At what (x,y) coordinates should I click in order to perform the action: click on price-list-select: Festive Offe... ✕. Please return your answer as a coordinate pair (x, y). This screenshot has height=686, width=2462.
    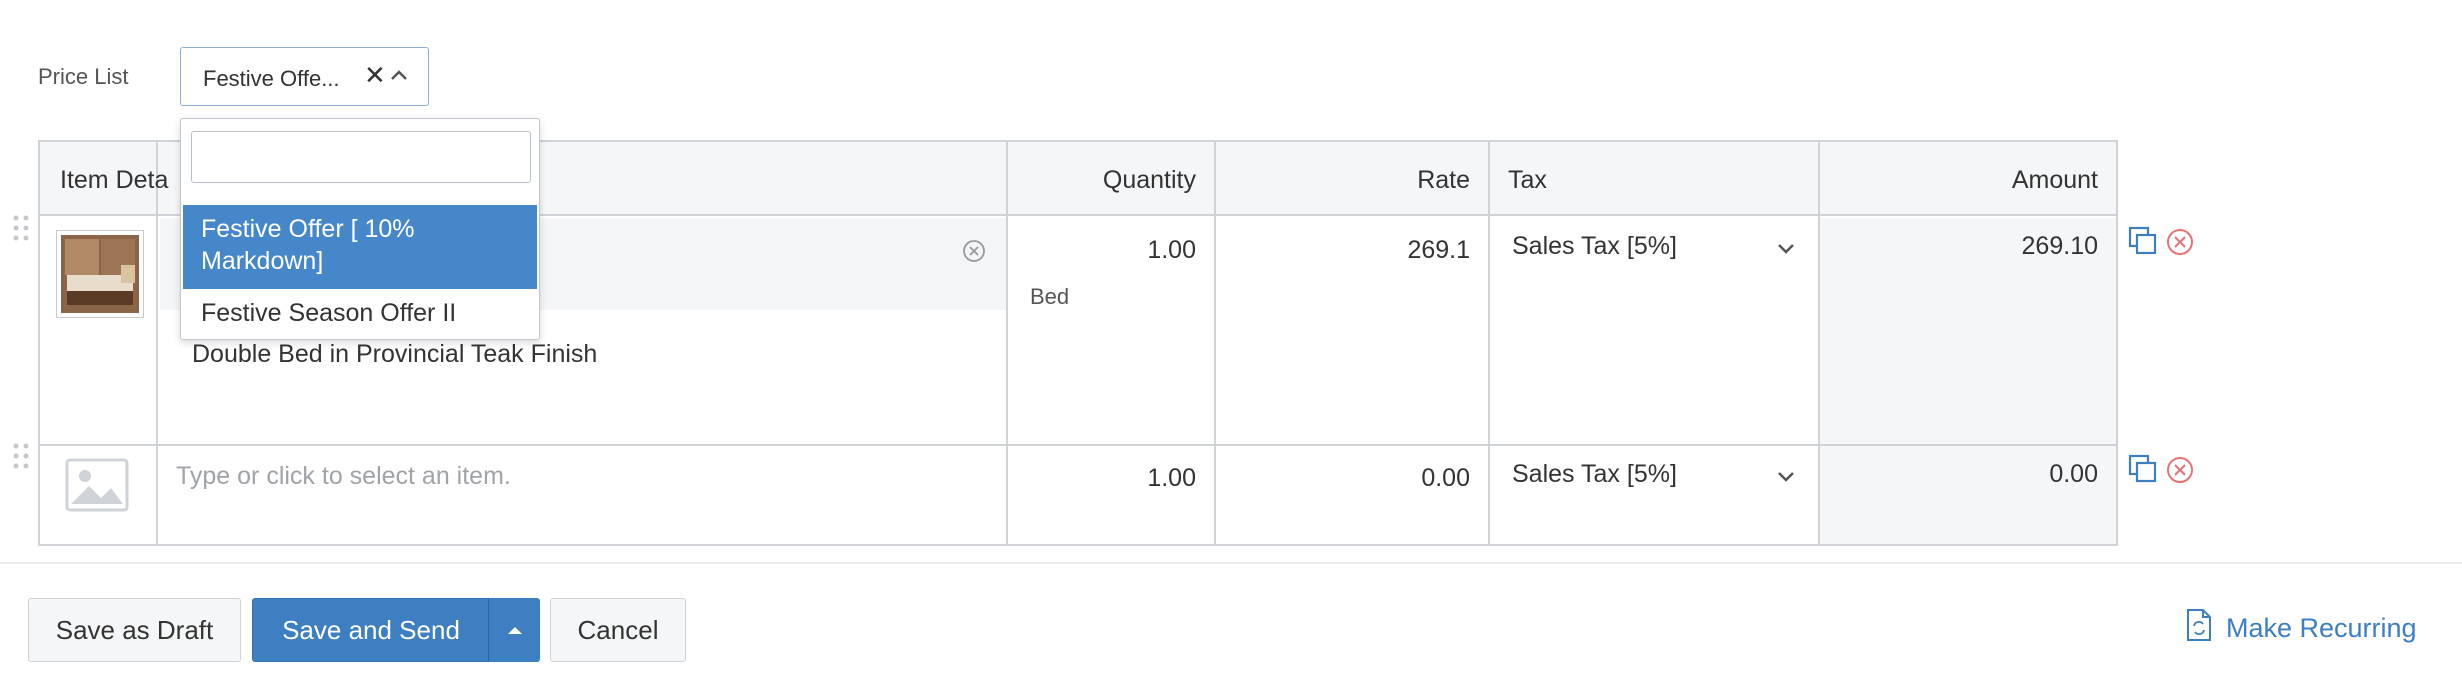
    Looking at the image, I should click on (304, 76).